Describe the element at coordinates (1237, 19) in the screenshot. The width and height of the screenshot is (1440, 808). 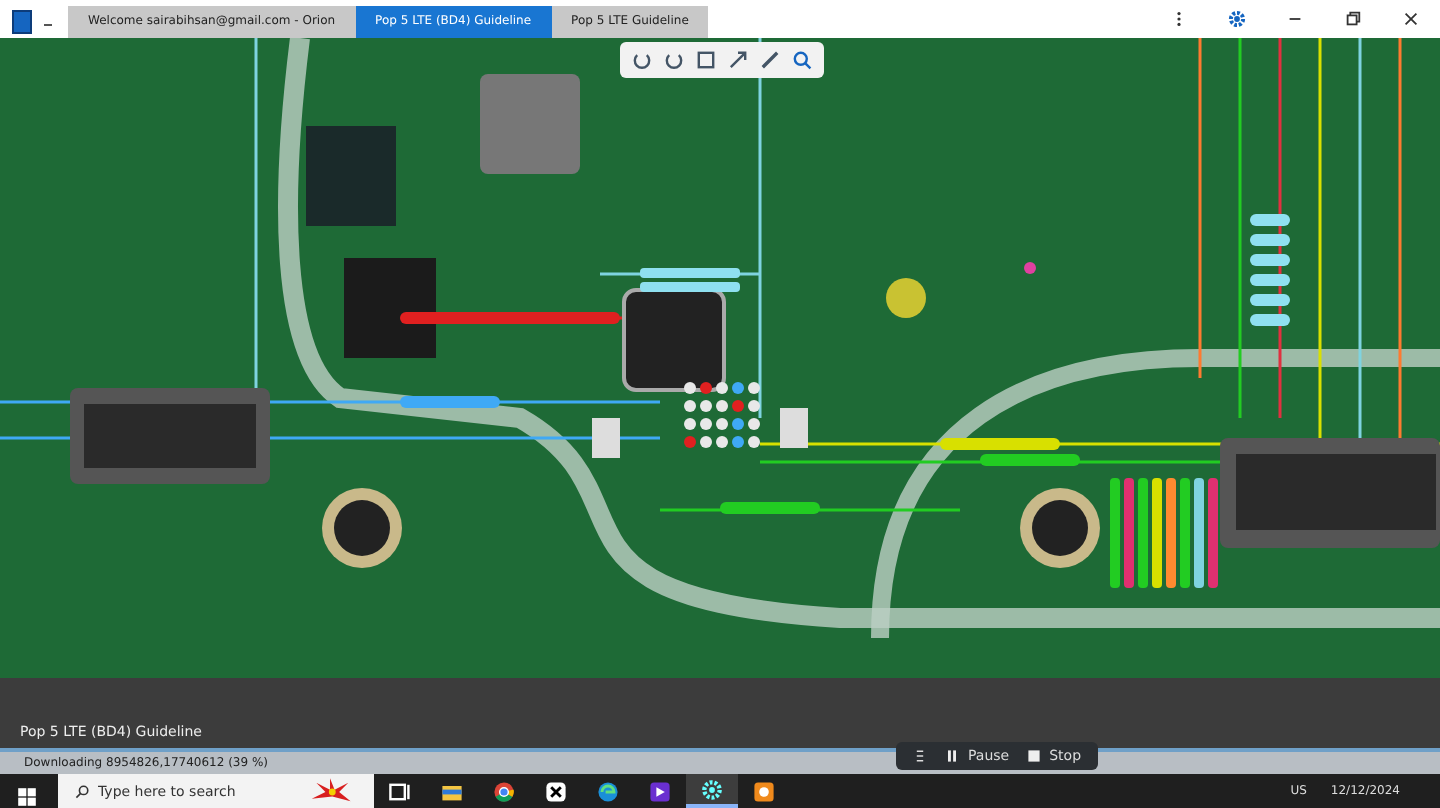
I see `settings-icon` at that location.